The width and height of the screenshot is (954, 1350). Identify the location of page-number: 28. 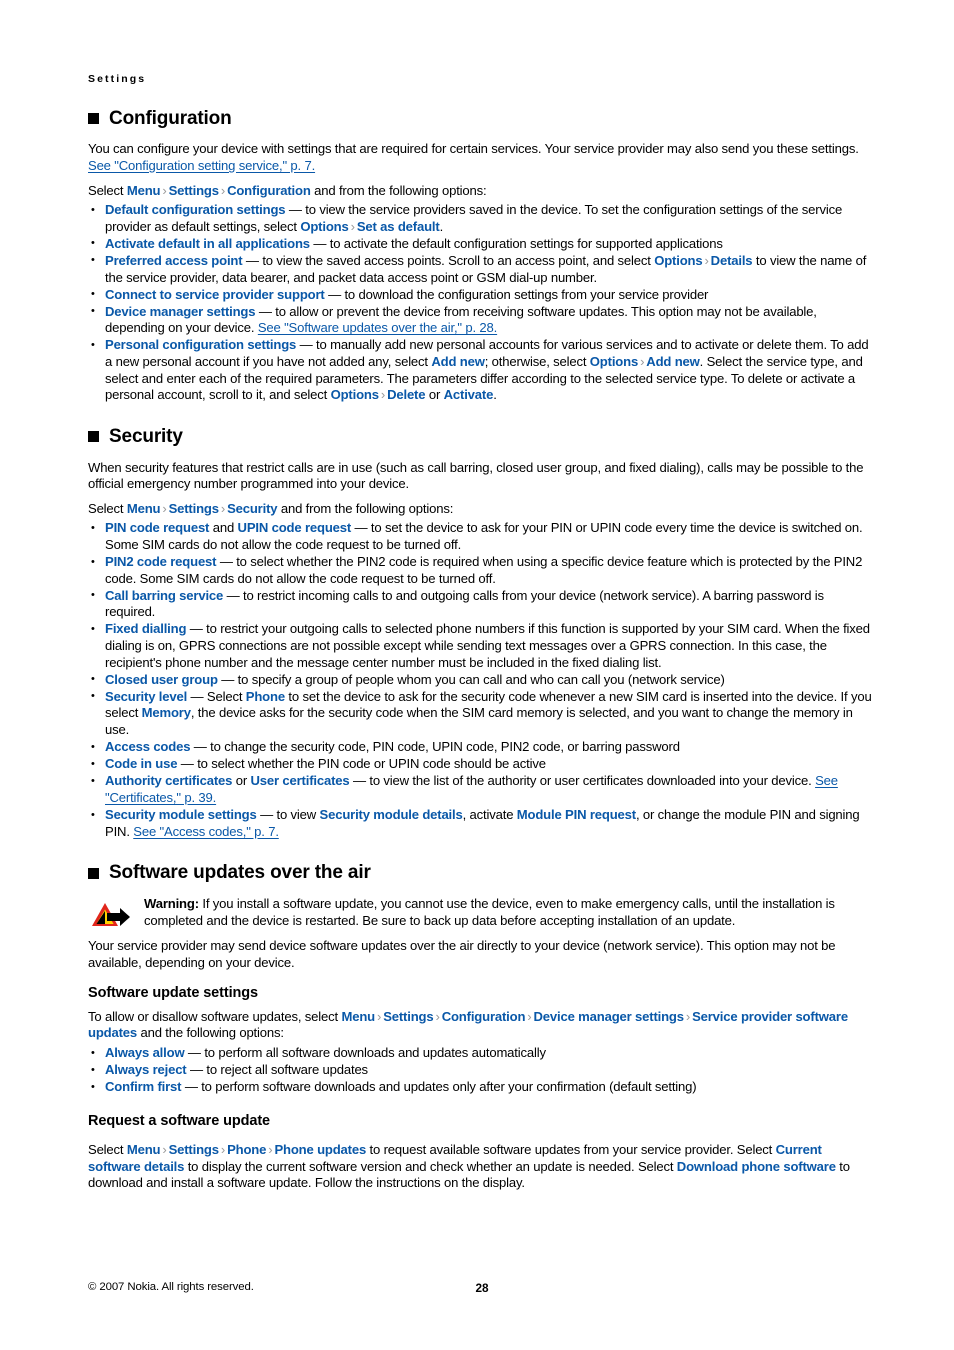
(482, 1288).